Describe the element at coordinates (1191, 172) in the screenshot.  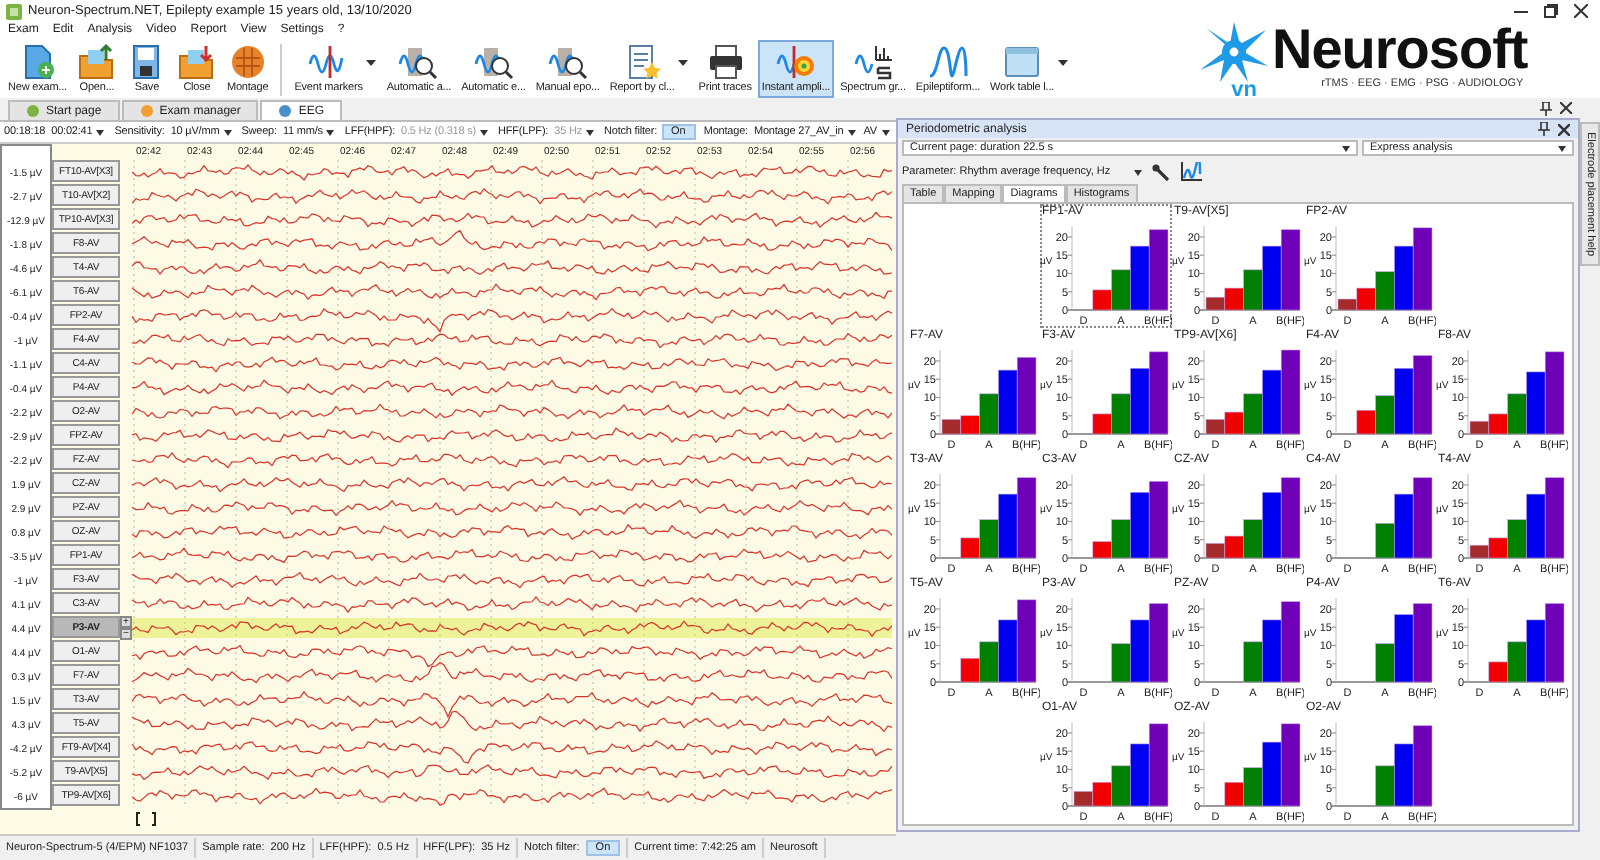
I see `chart-icon` at that location.